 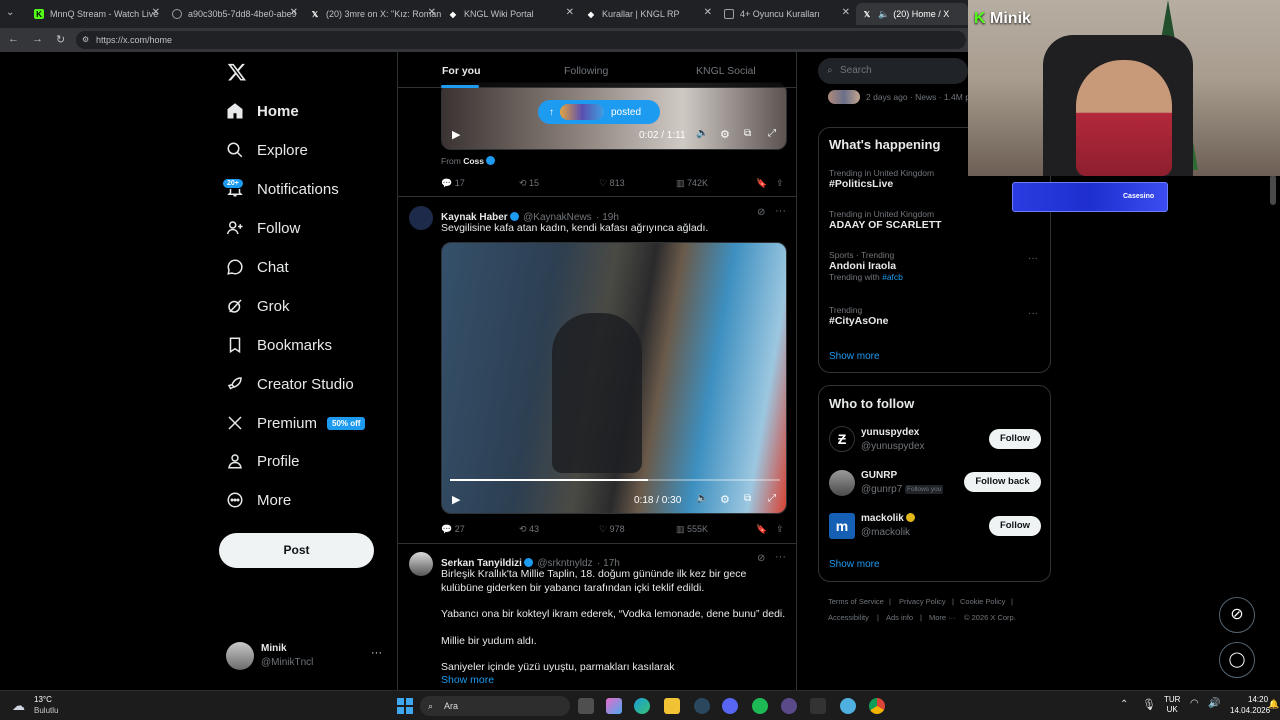 What do you see at coordinates (586, 71) in the screenshot?
I see `tab-following: Following` at bounding box center [586, 71].